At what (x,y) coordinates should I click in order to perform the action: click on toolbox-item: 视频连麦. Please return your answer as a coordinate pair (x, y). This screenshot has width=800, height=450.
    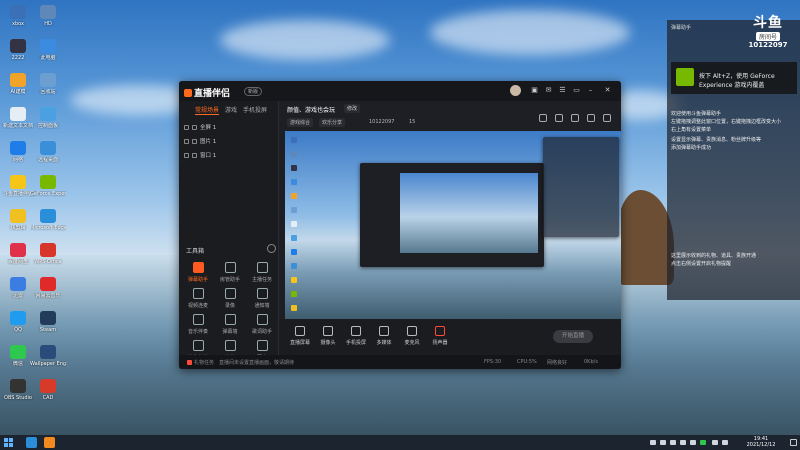
    Looking at the image, I should click on (198, 302).